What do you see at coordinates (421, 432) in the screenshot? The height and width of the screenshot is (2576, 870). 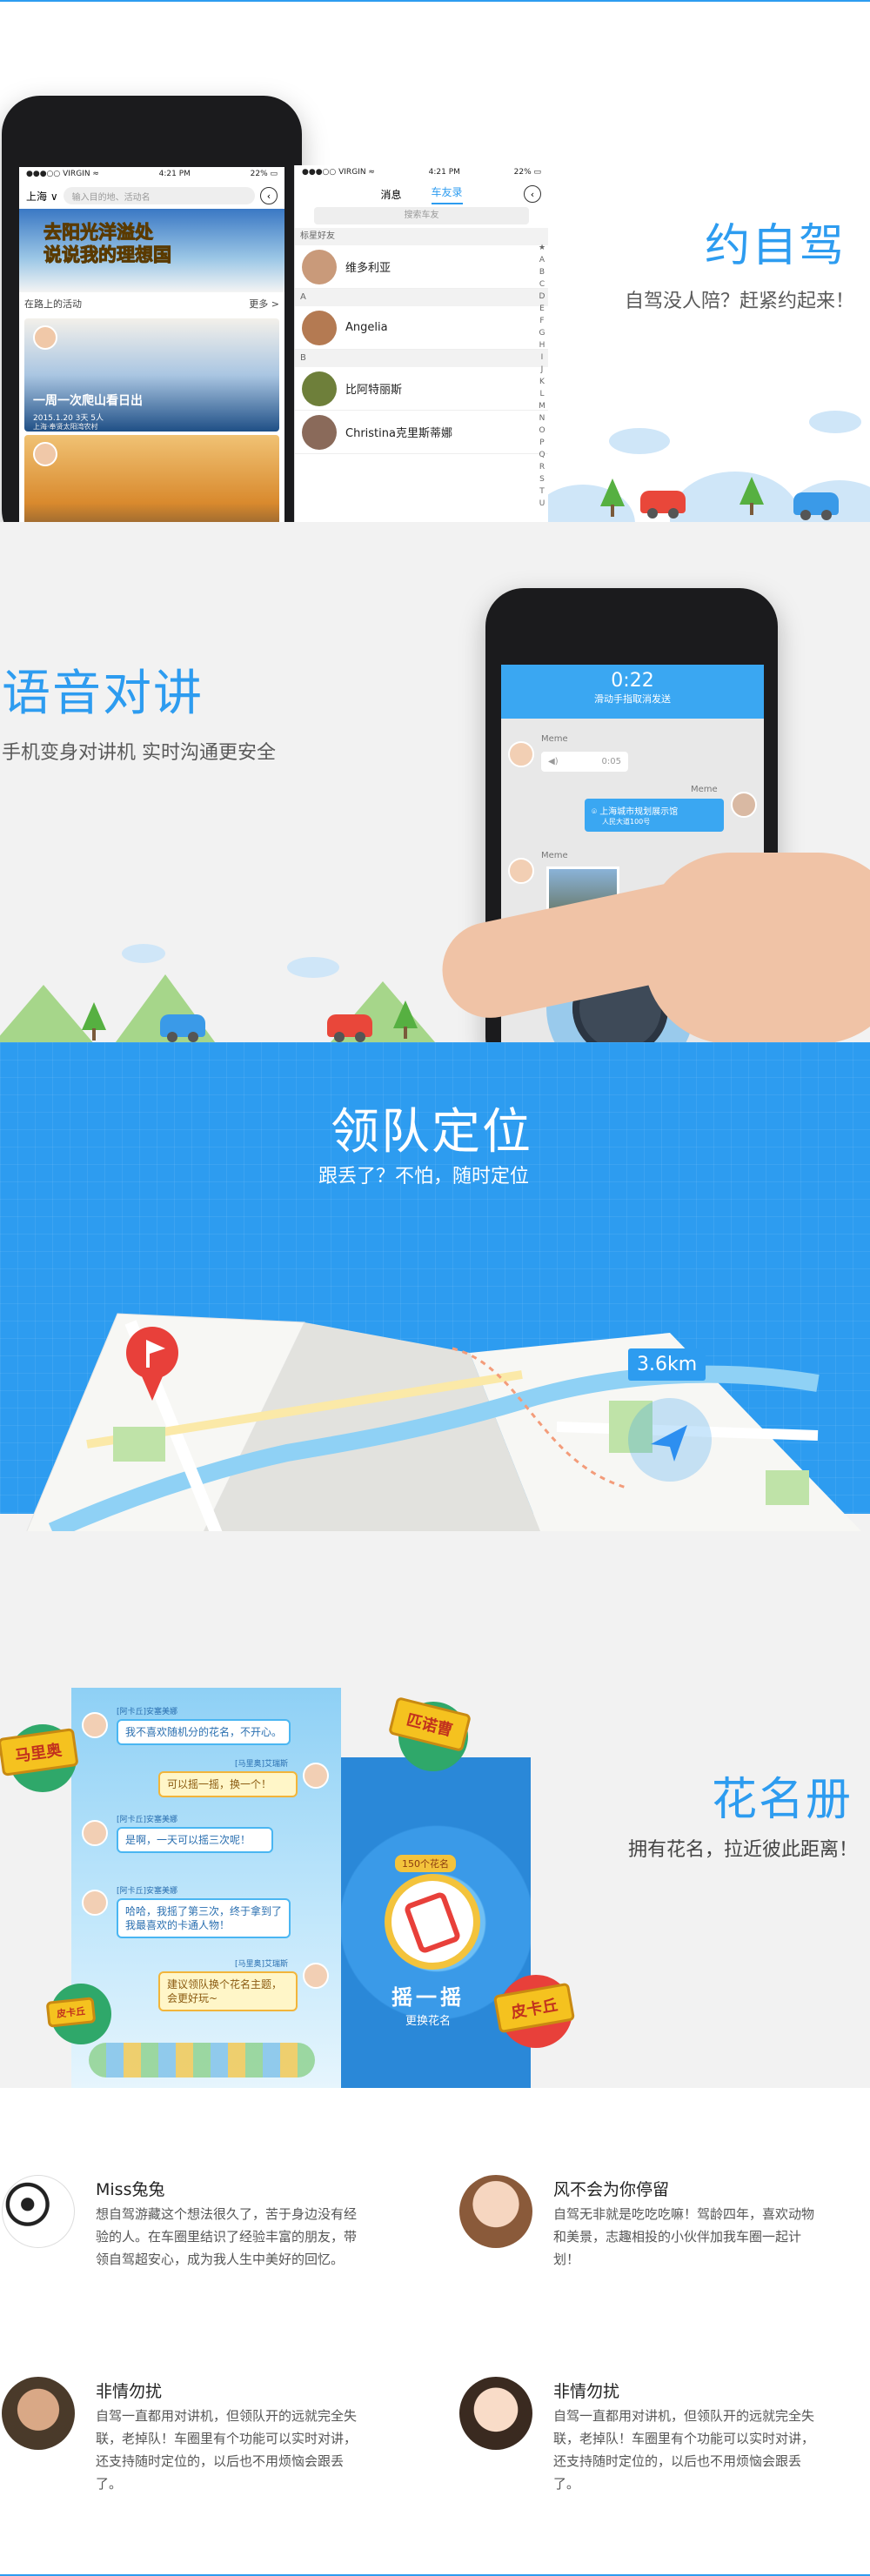 I see `contact-row: Christina克里斯蒂娜` at bounding box center [421, 432].